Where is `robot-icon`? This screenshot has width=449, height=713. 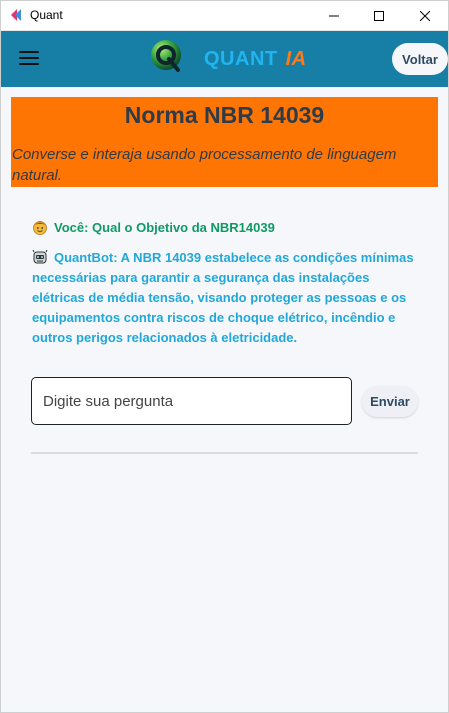 robot-icon is located at coordinates (40, 256).